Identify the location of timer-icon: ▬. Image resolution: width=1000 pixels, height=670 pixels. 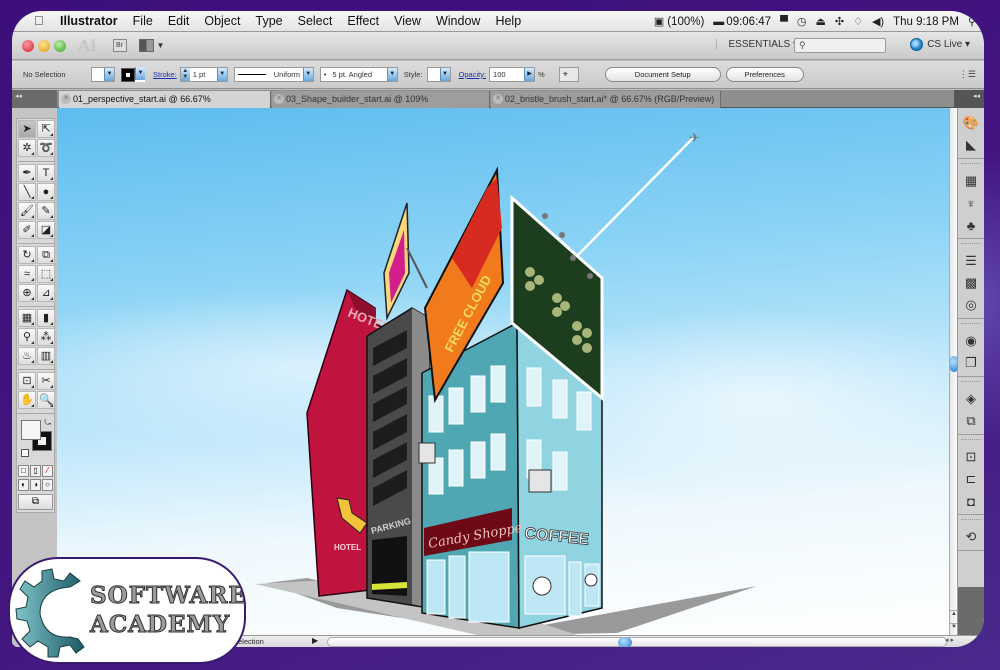
(718, 22).